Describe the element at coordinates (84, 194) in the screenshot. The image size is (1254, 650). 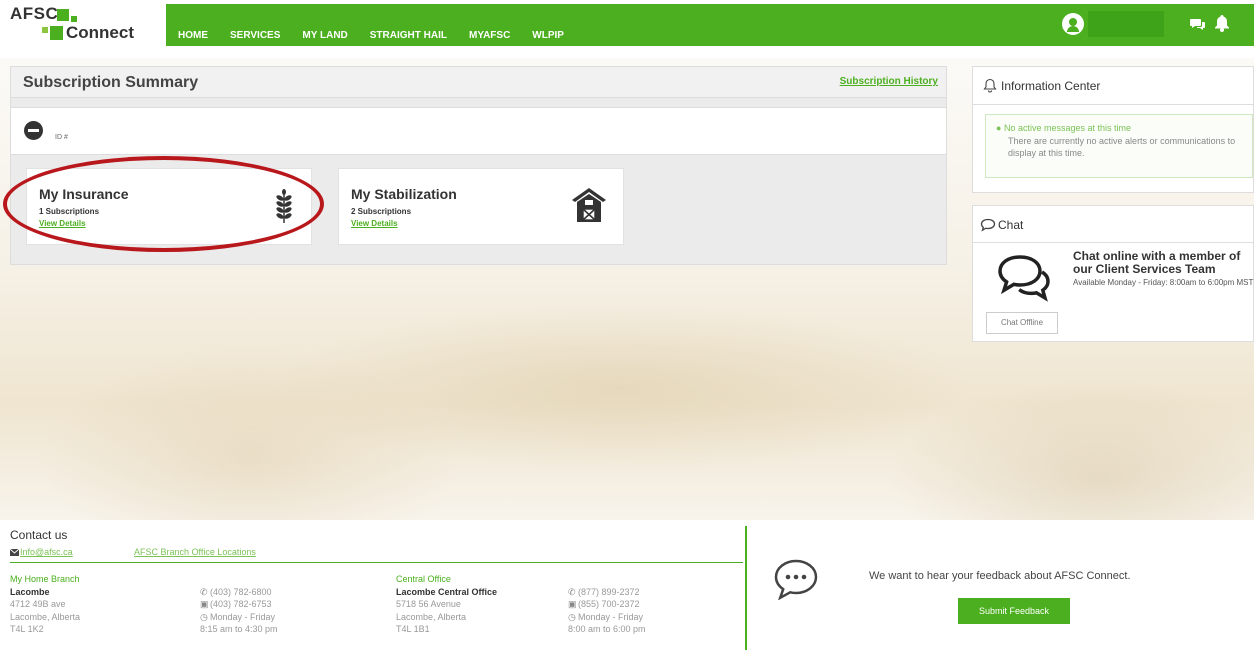
I see `insurance-card-title: My Insurance` at that location.